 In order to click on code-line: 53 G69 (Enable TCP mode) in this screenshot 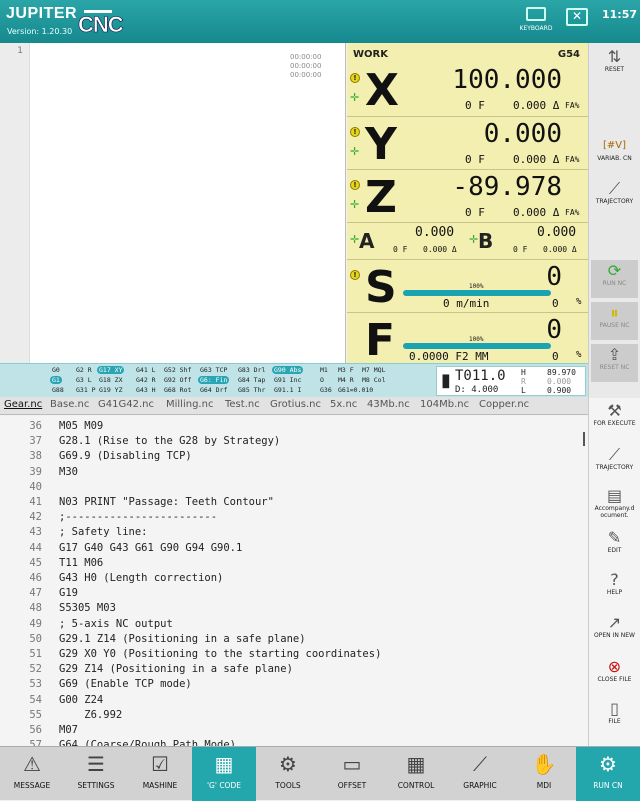, I will do `click(294, 684)`.